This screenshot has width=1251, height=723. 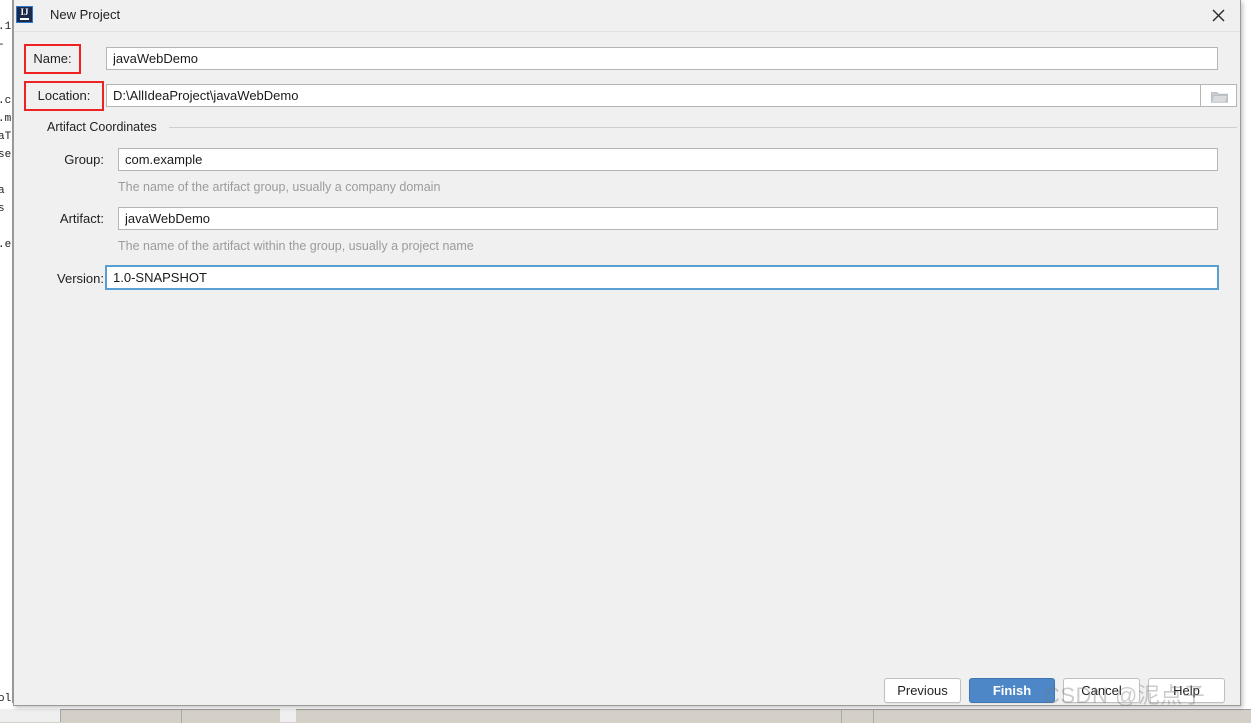 I want to click on group-label: Group:, so click(x=84, y=159).